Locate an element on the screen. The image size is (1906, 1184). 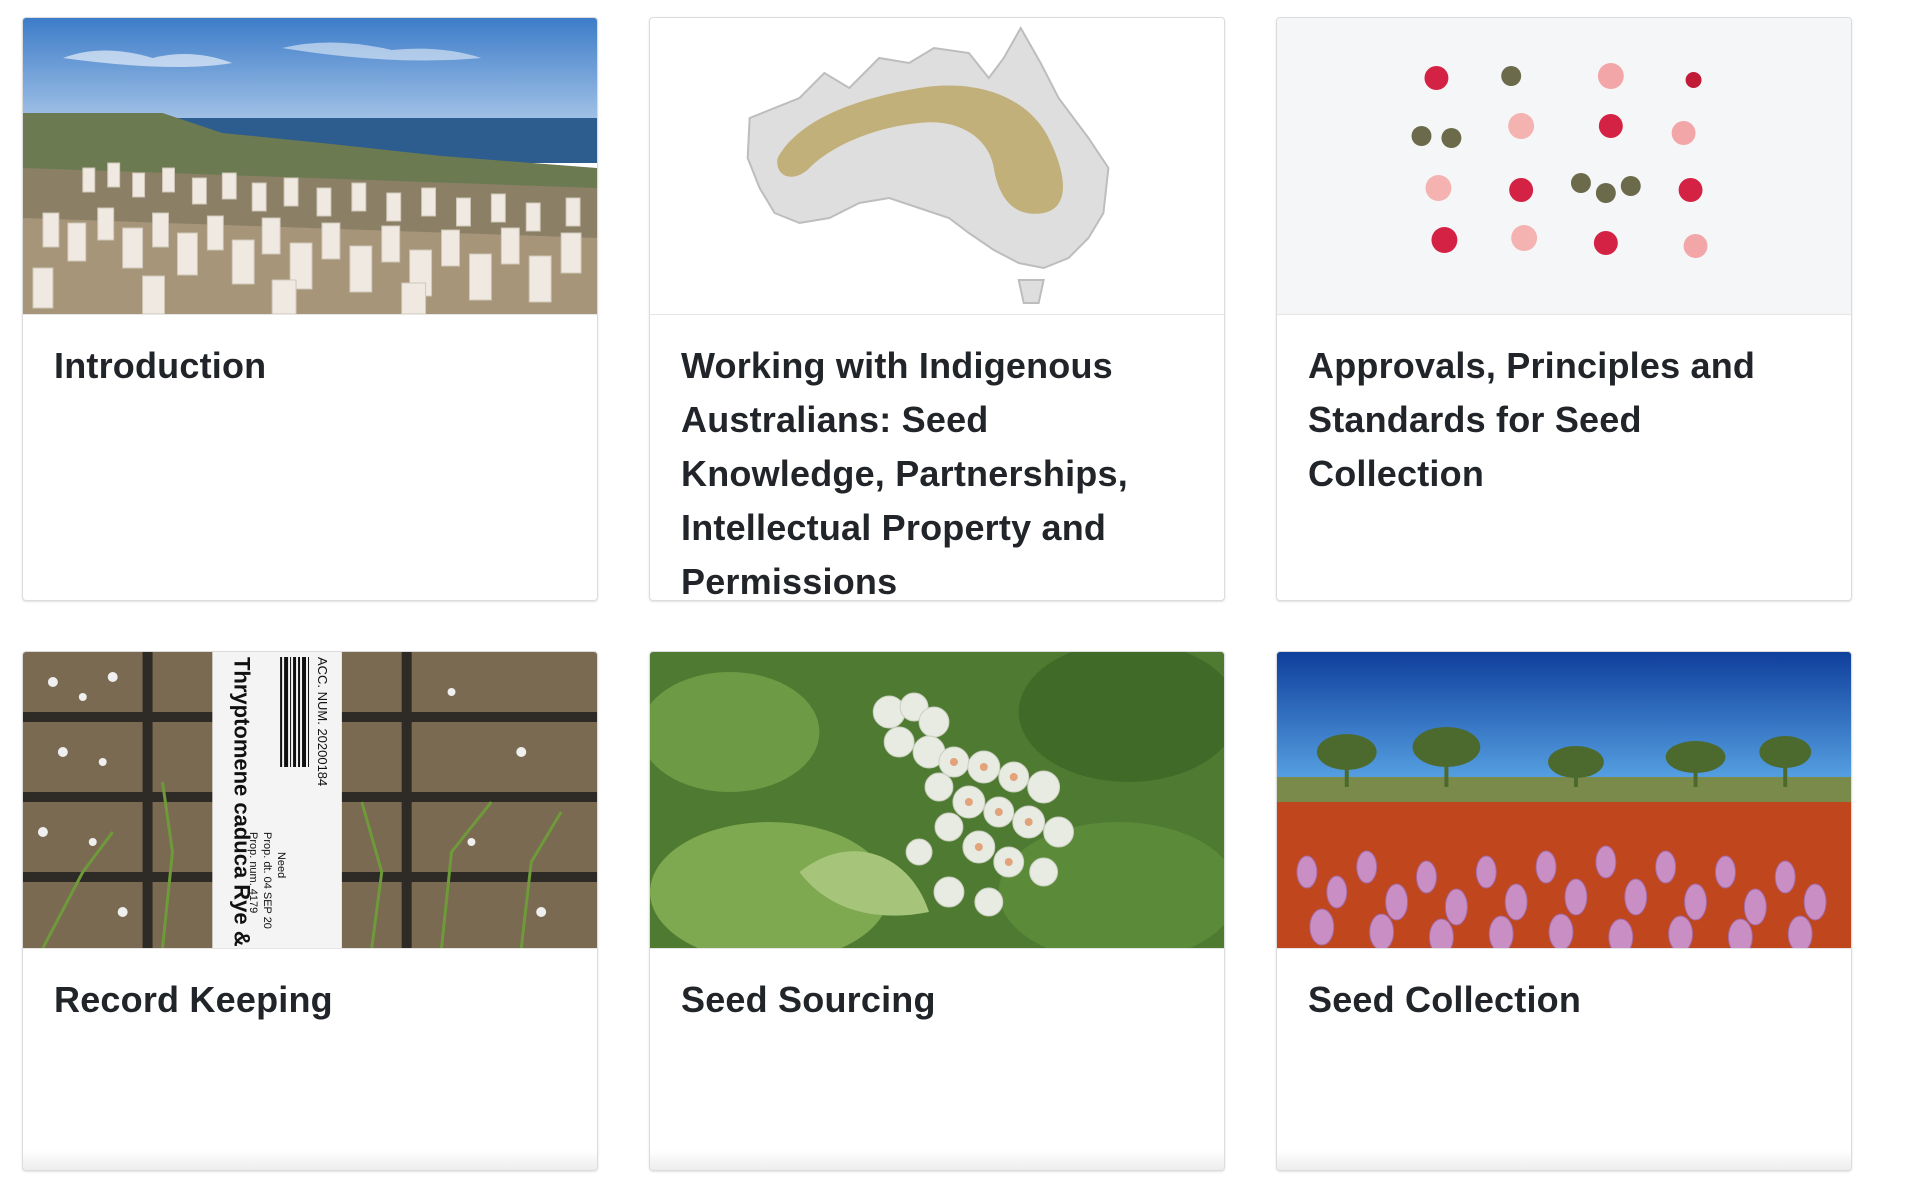
card-introduction: Introduction is located at coordinates (310, 309).